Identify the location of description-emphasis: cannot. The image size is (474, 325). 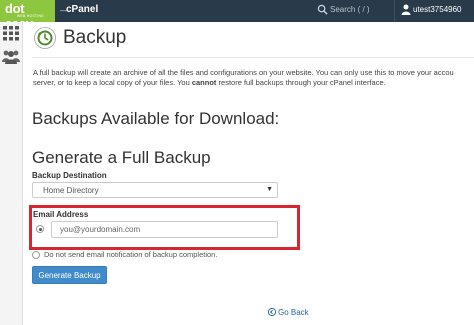
(204, 82).